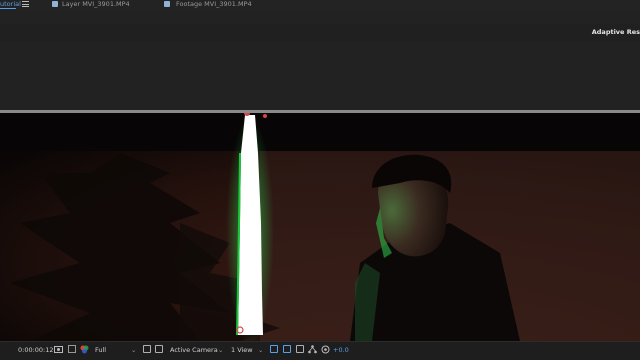  Describe the element at coordinates (287, 349) in the screenshot. I see `fast-preview-icon` at that location.